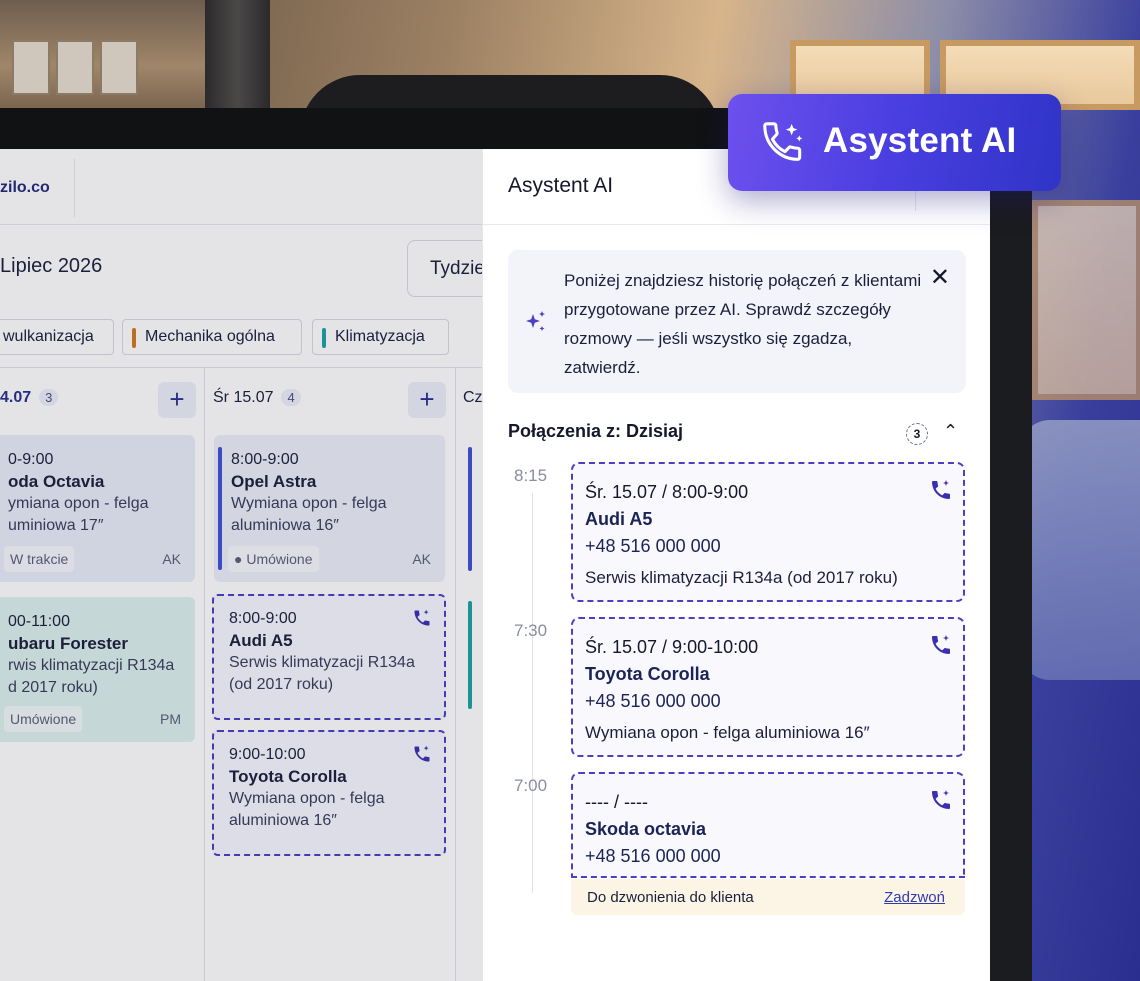  Describe the element at coordinates (1086, 300) in the screenshot. I see `garage-window` at that location.